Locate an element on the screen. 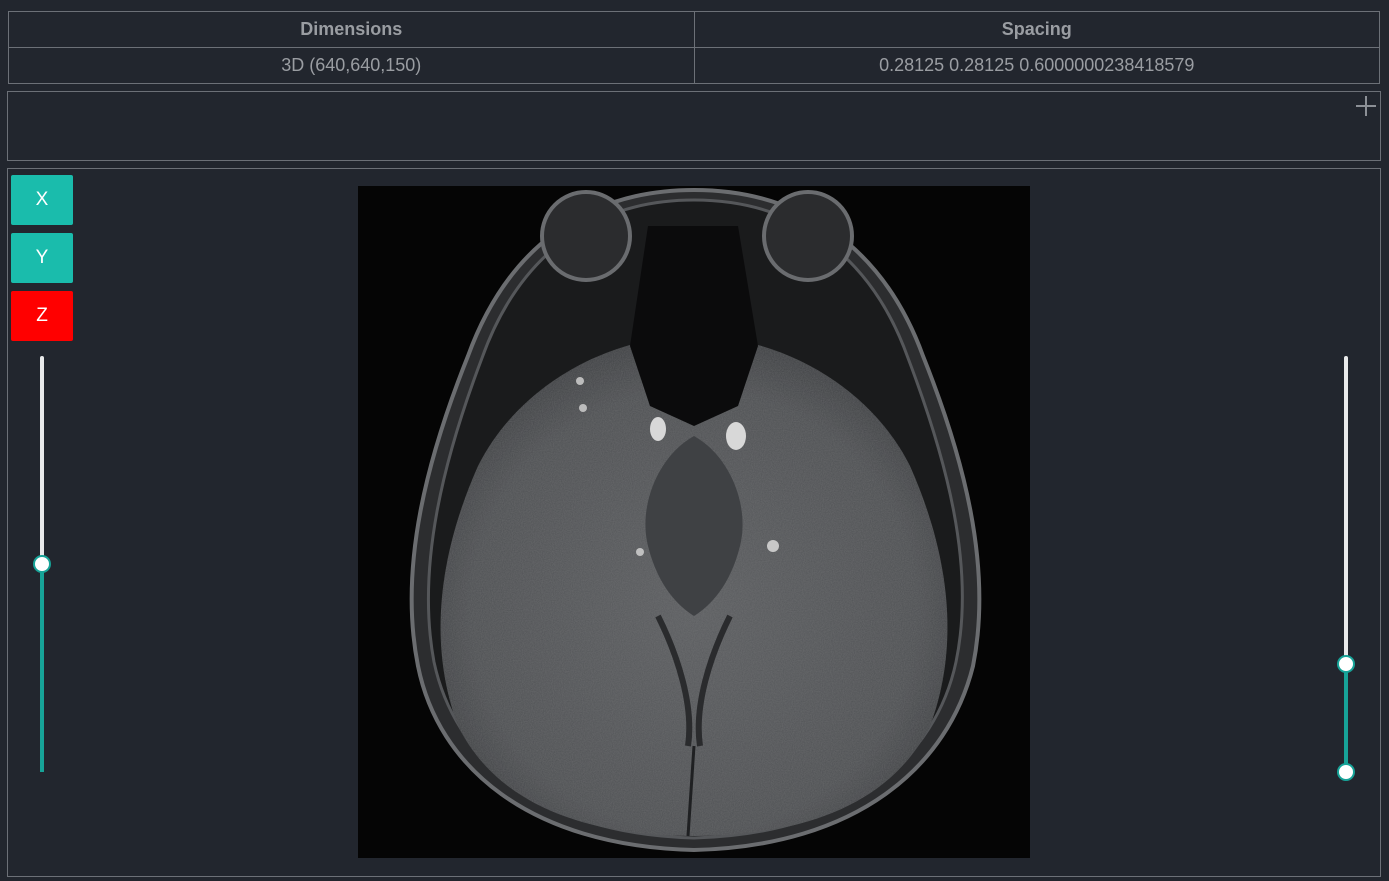 This screenshot has width=1389, height=881. add-button is located at coordinates (1366, 106).